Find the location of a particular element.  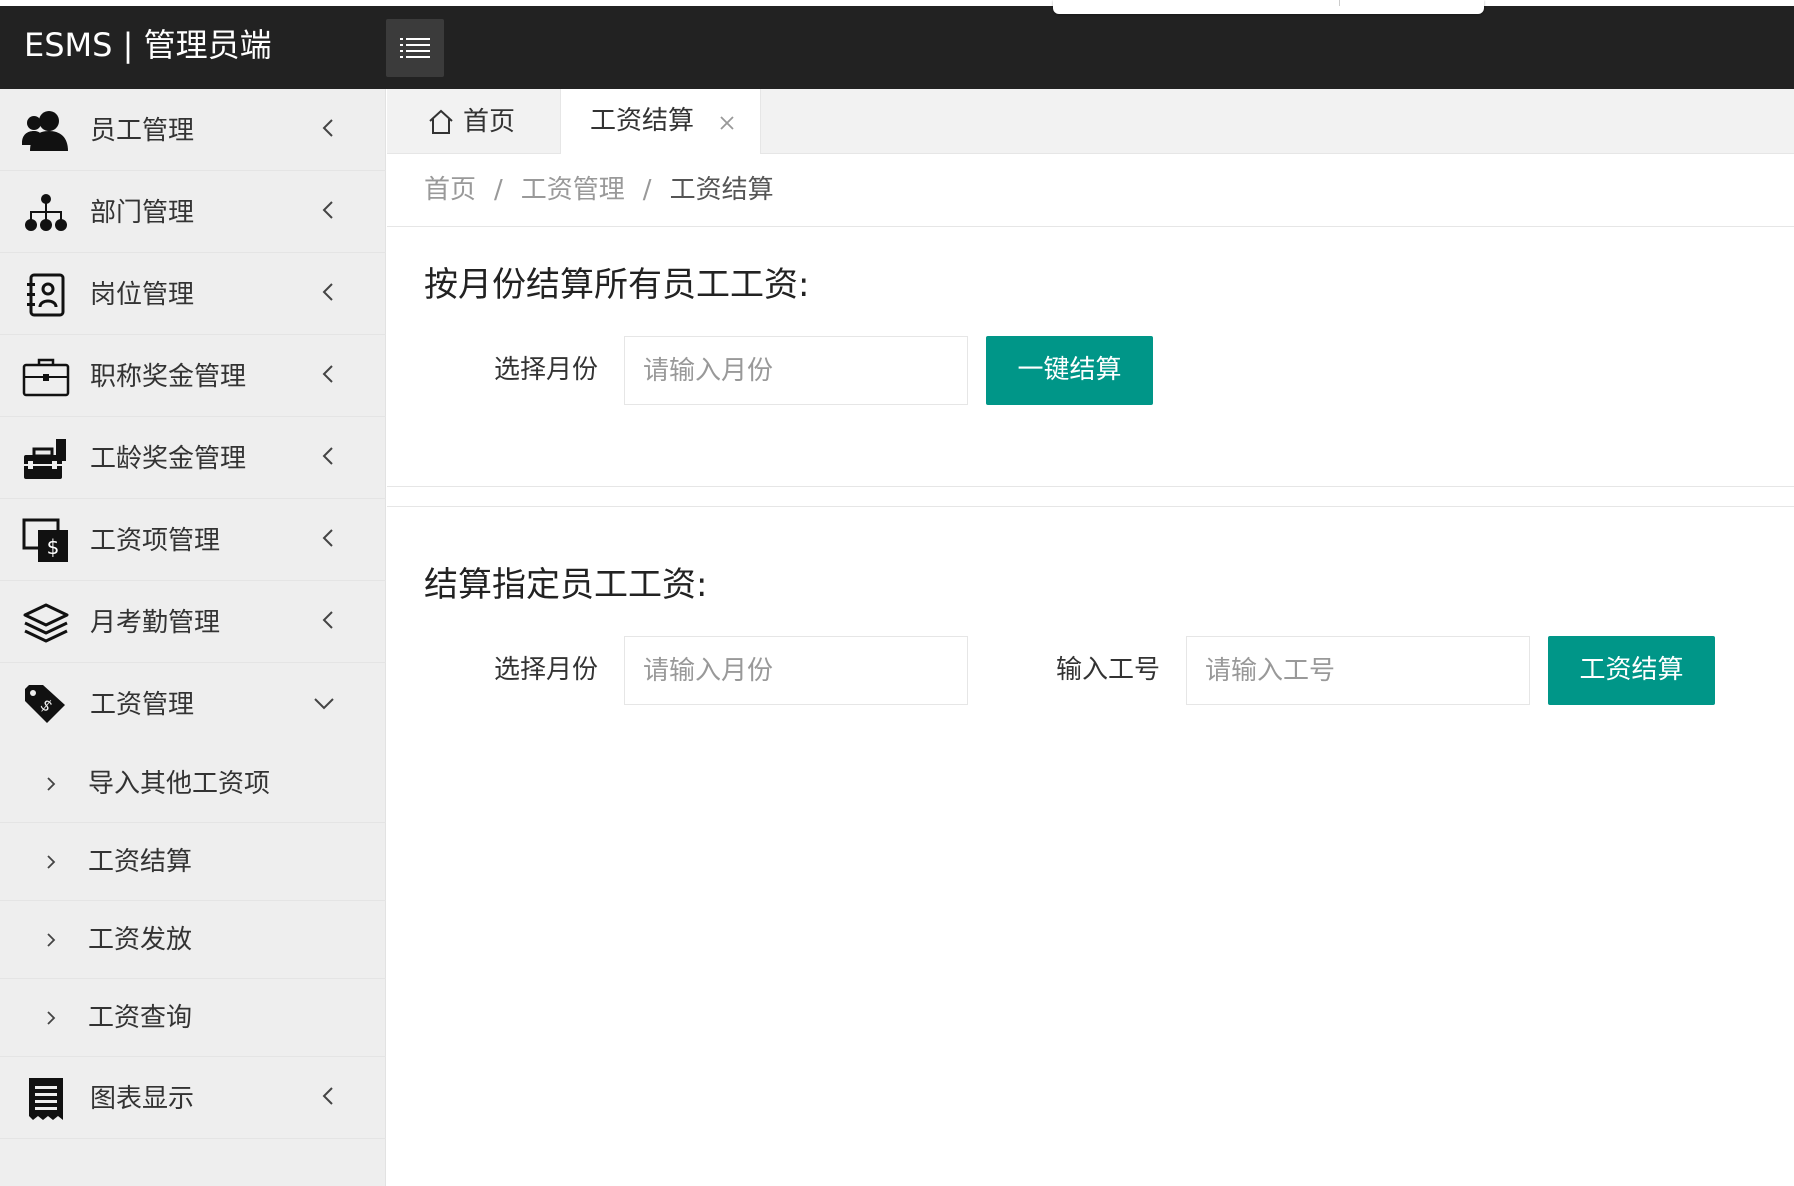

sidebar-subitem-label: 导入其他工资项 is located at coordinates (179, 784).